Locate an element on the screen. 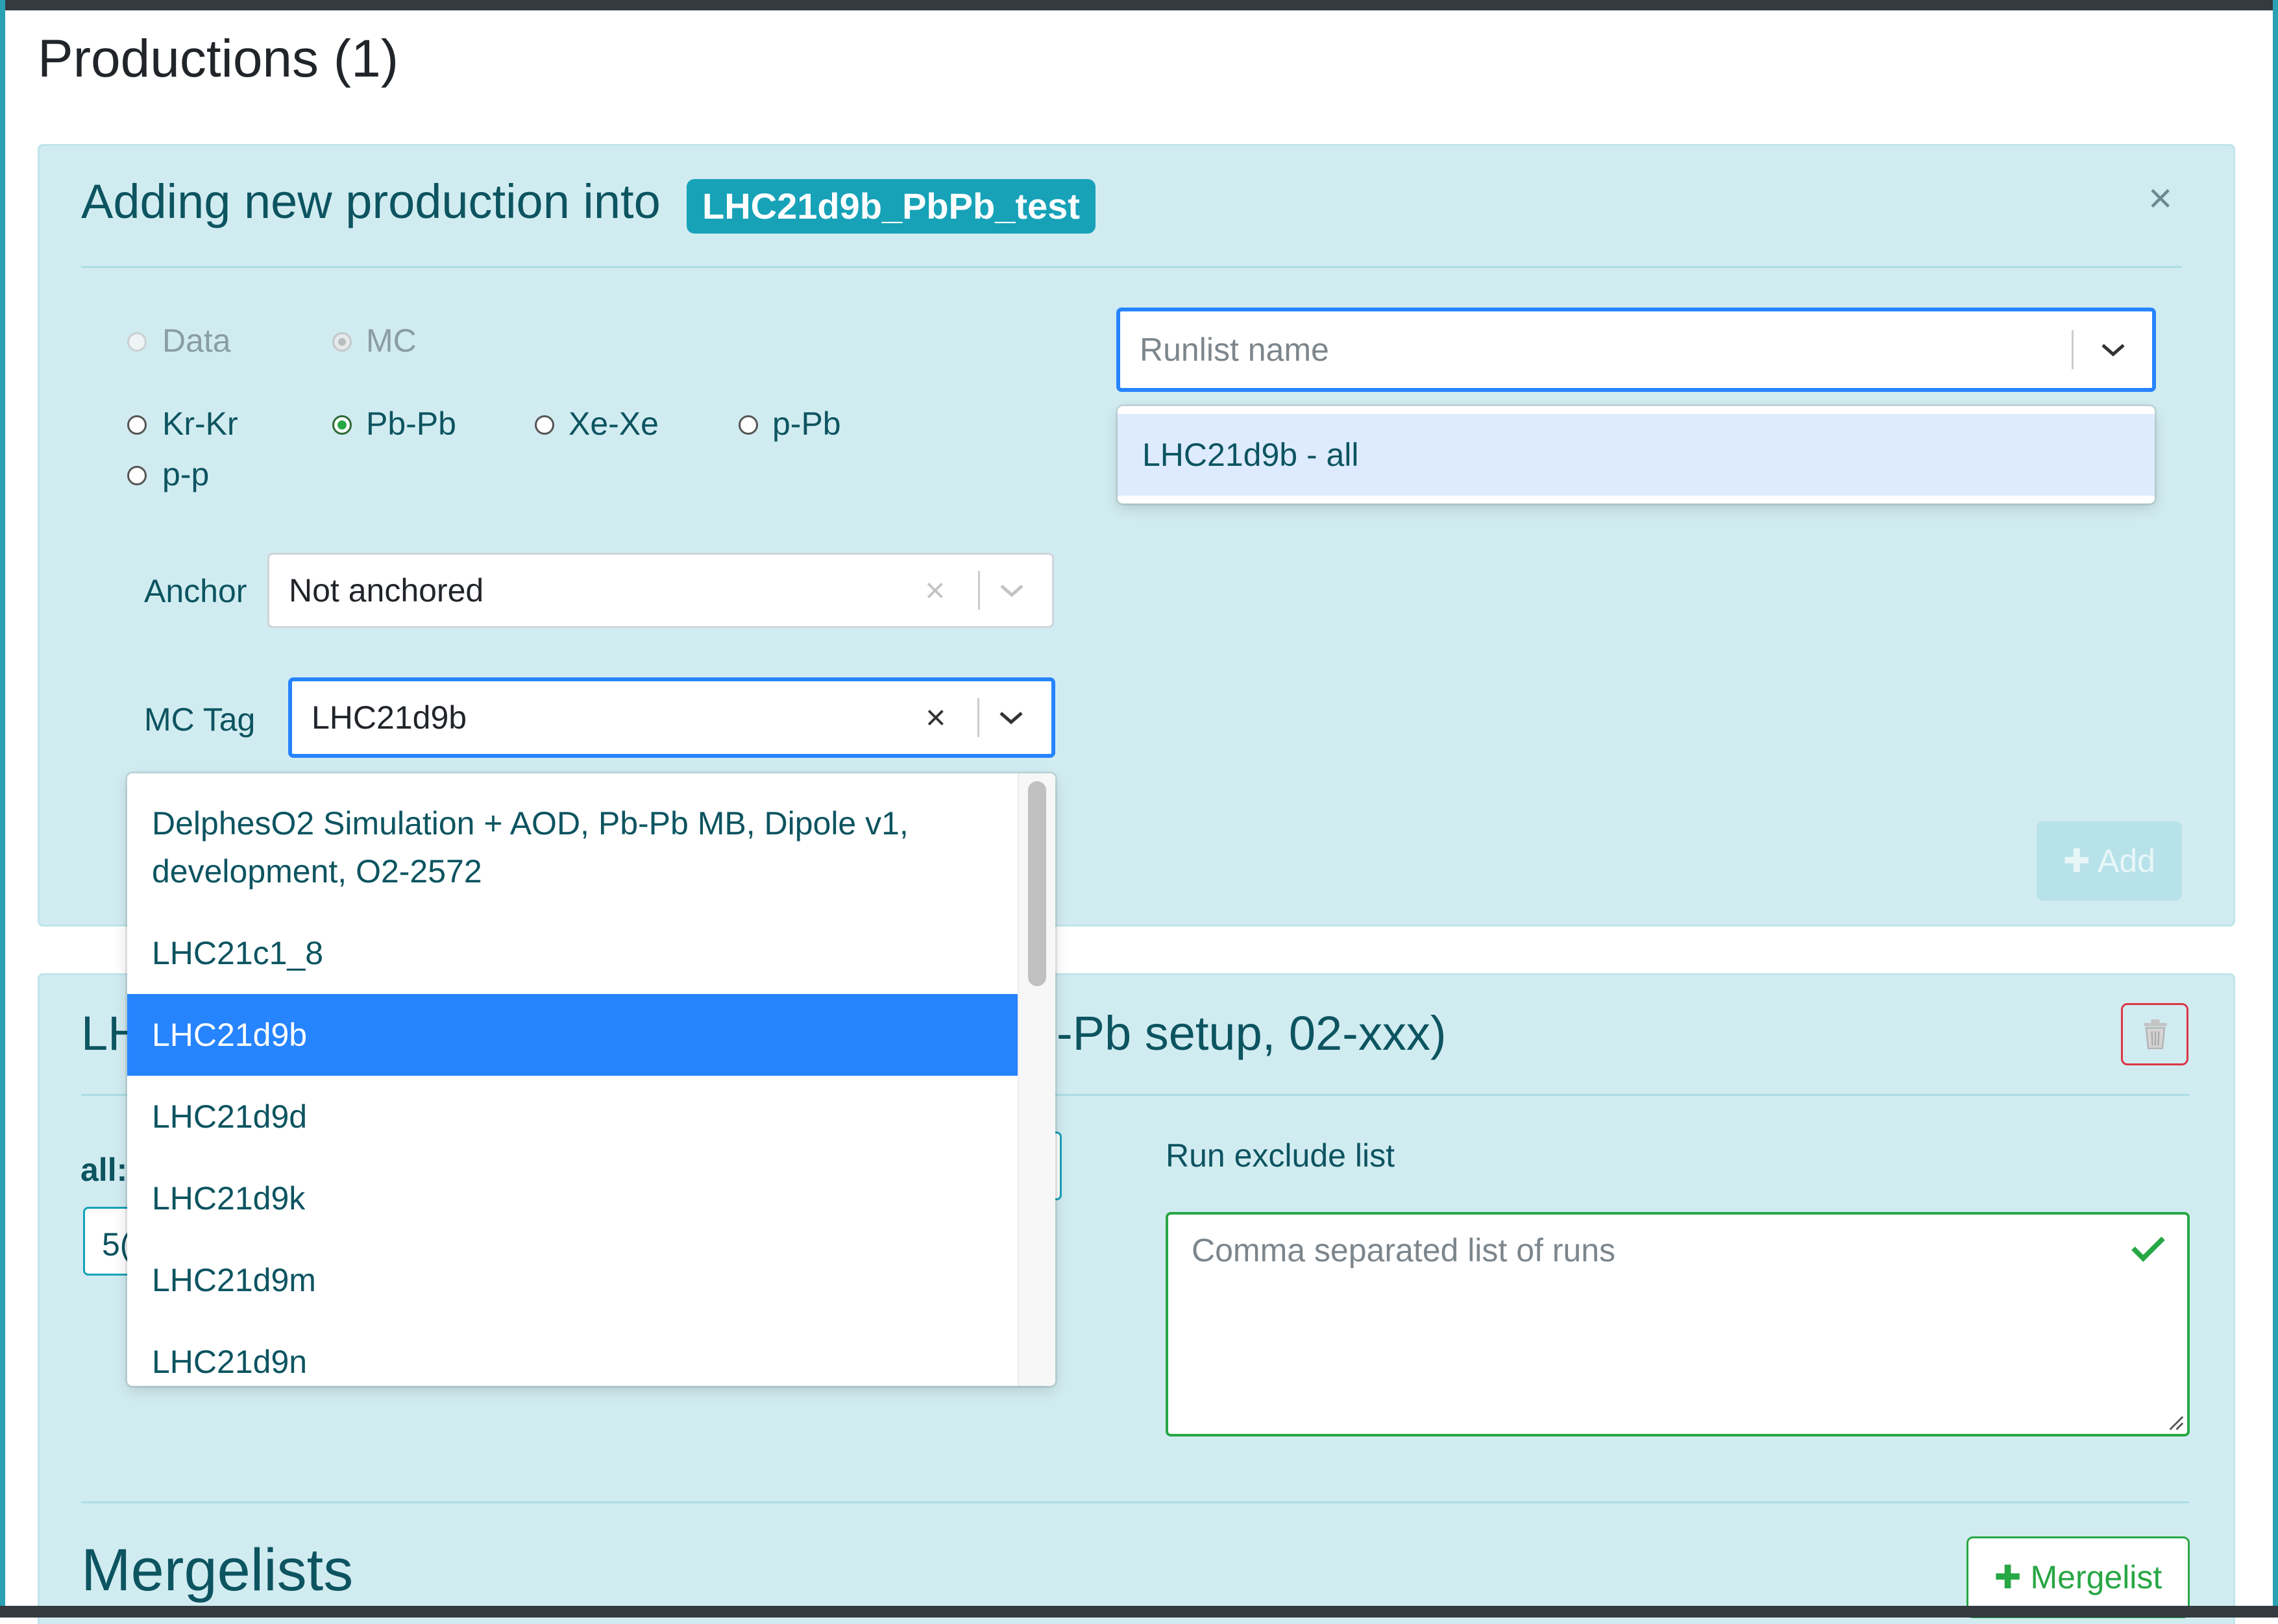 This screenshot has height=1624, width=2278. run-exclude-input: Comma separated list of runs is located at coordinates (1678, 1324).